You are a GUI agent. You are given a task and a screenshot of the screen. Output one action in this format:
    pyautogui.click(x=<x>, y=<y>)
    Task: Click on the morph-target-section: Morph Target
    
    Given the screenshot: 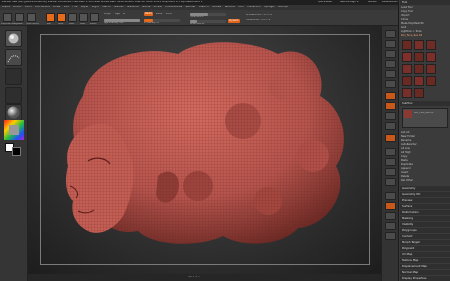 What is the action you would take?
    pyautogui.click(x=425, y=242)
    